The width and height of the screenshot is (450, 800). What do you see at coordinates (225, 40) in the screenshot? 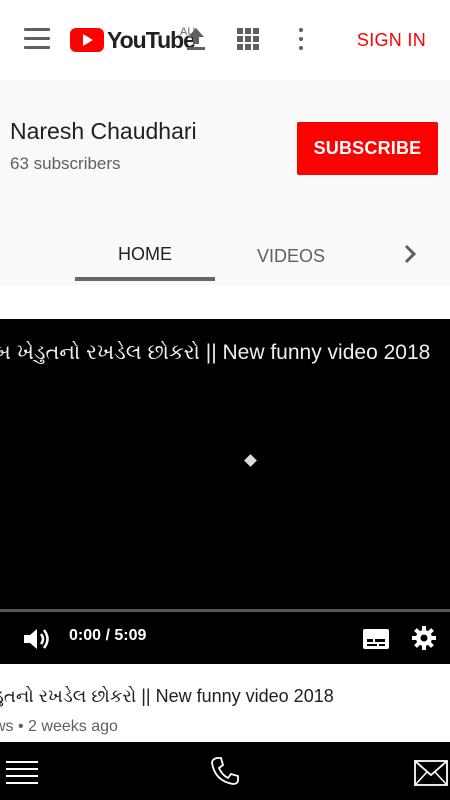
I see `top-app-bar: YouTube AU SIGN IN` at bounding box center [225, 40].